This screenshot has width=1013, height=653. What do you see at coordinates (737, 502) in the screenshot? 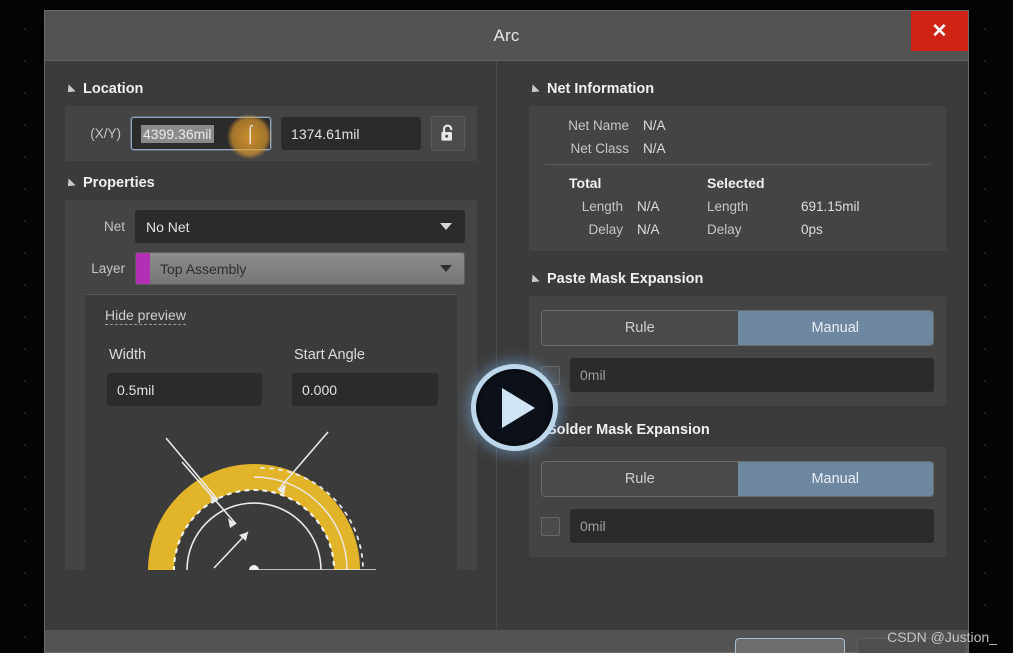
I see `solder-mask-panel: Rule Manual 0mil` at bounding box center [737, 502].